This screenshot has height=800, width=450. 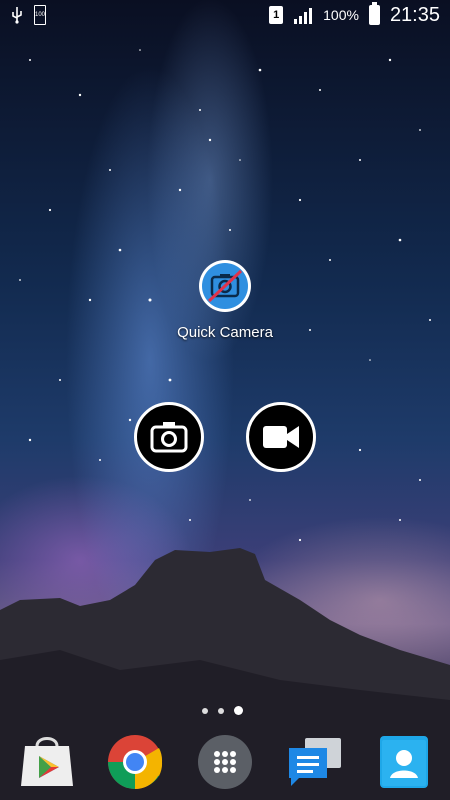 What do you see at coordinates (17, 15) in the screenshot?
I see `usb-icon` at bounding box center [17, 15].